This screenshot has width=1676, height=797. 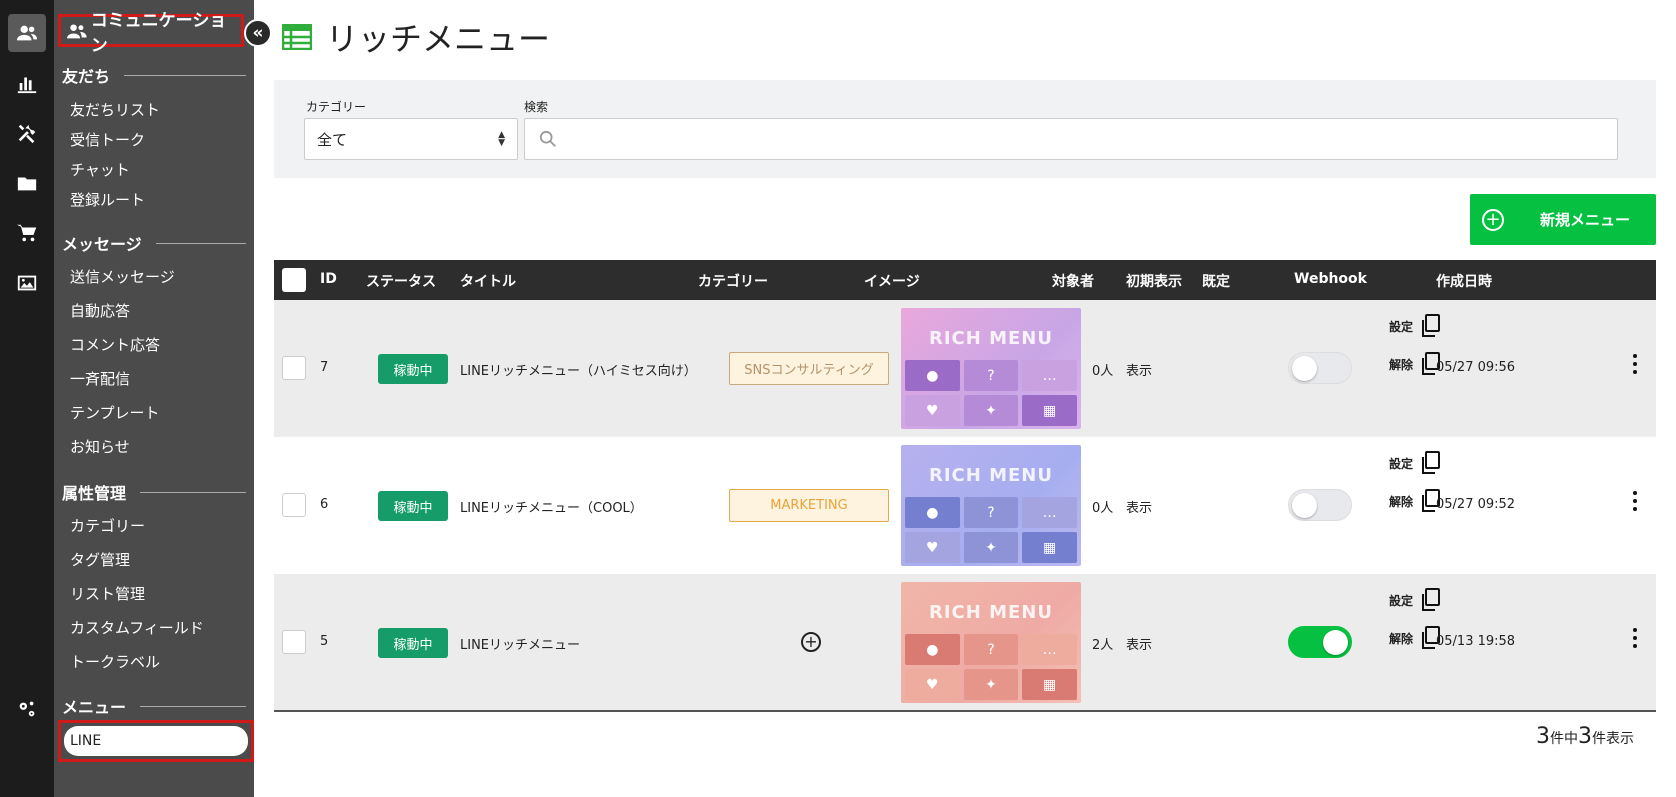 I want to click on nav-line-highlight: LINE, so click(x=156, y=741).